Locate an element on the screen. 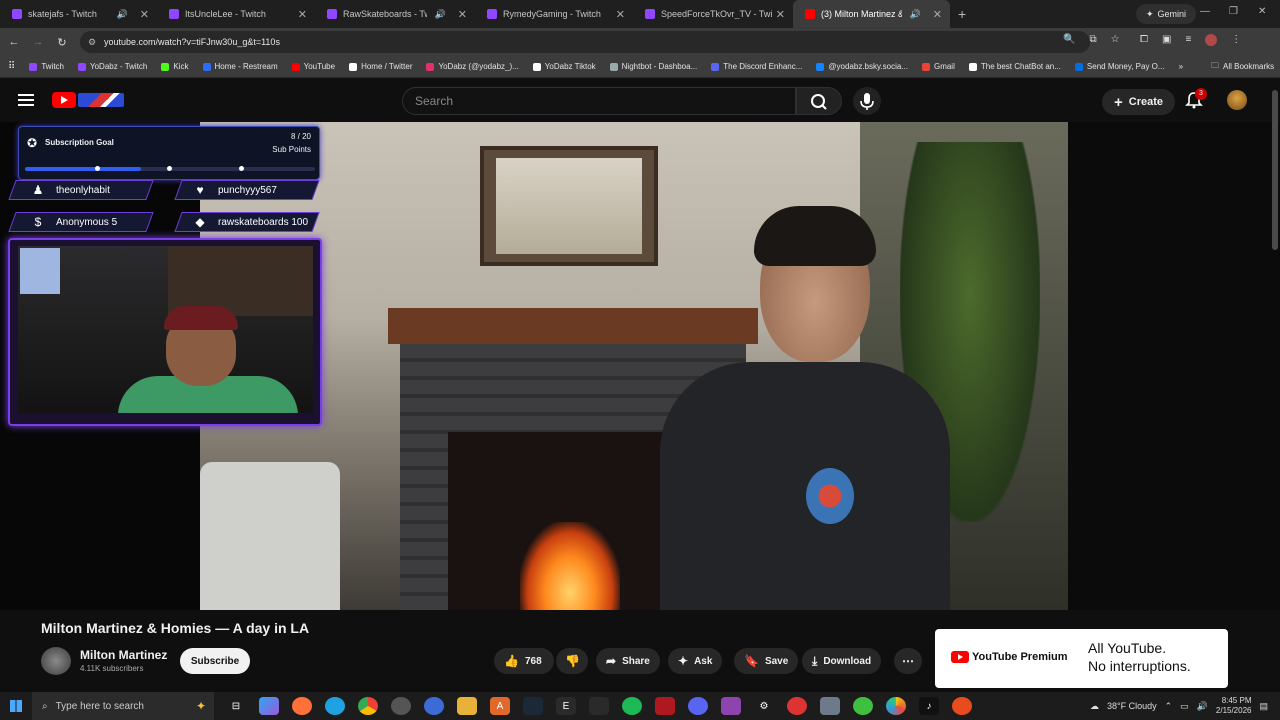  bookmark-item: Home - Restream is located at coordinates (240, 66).